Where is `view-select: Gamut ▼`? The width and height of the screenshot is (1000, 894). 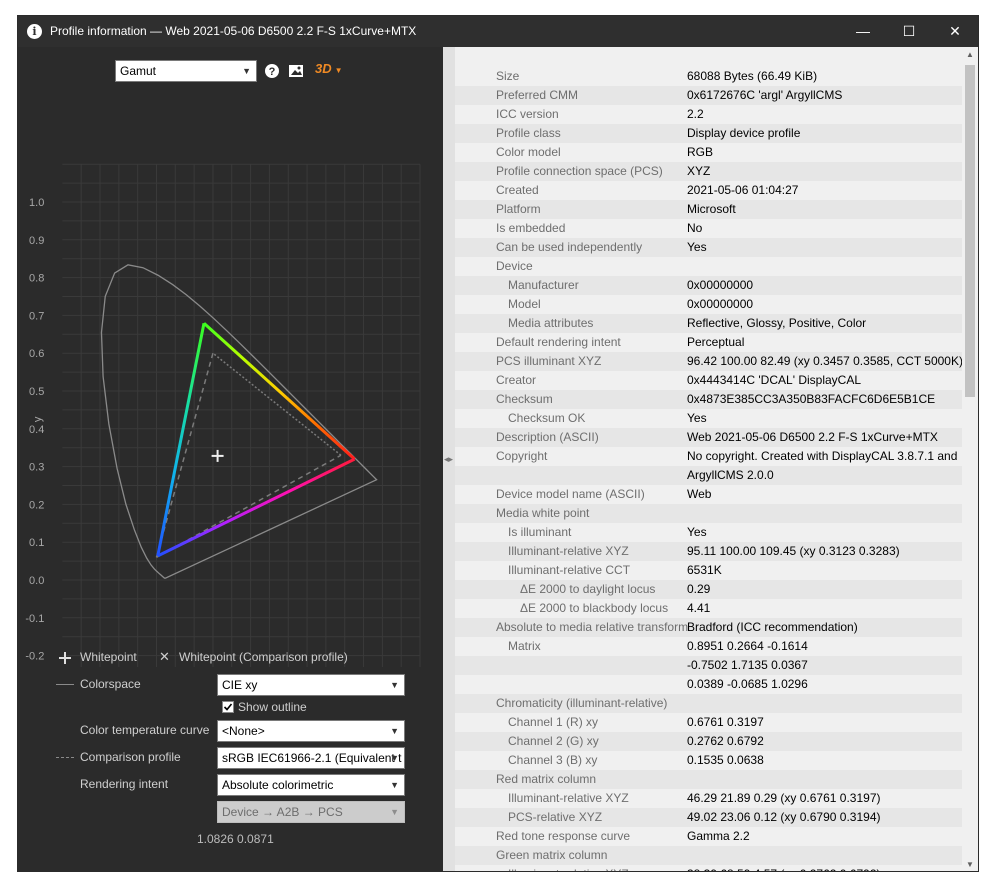 view-select: Gamut ▼ is located at coordinates (186, 71).